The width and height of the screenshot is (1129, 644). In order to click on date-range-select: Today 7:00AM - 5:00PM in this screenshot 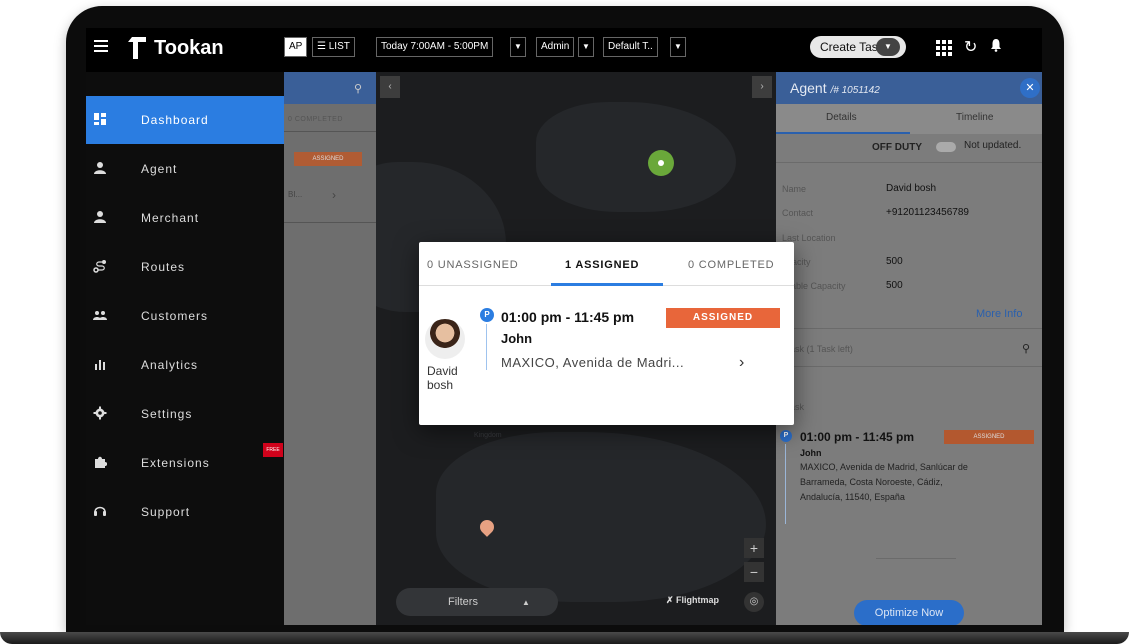, I will do `click(435, 47)`.